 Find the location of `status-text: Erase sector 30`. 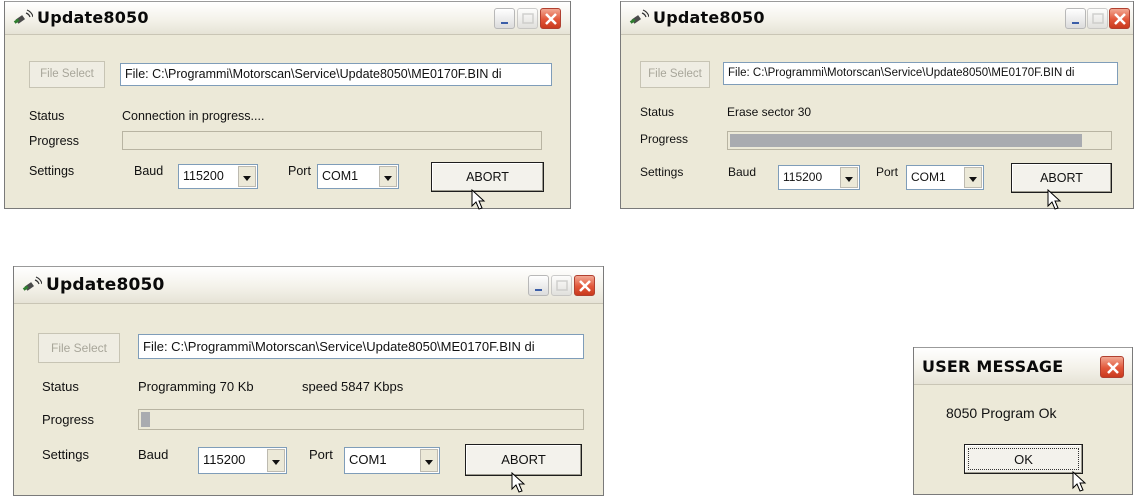

status-text: Erase sector 30 is located at coordinates (769, 112).